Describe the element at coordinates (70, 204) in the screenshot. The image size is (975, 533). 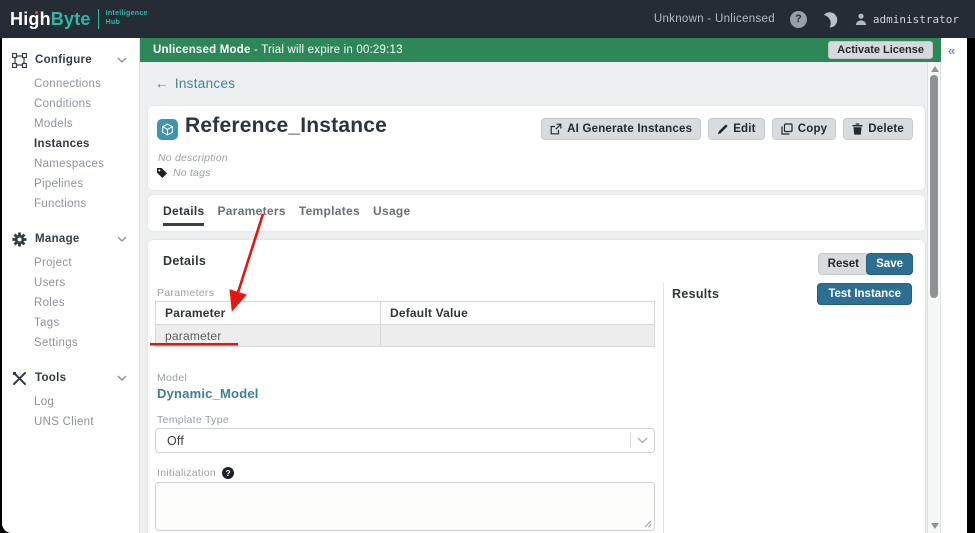
I see `sidebar-item-functions: Functions` at that location.